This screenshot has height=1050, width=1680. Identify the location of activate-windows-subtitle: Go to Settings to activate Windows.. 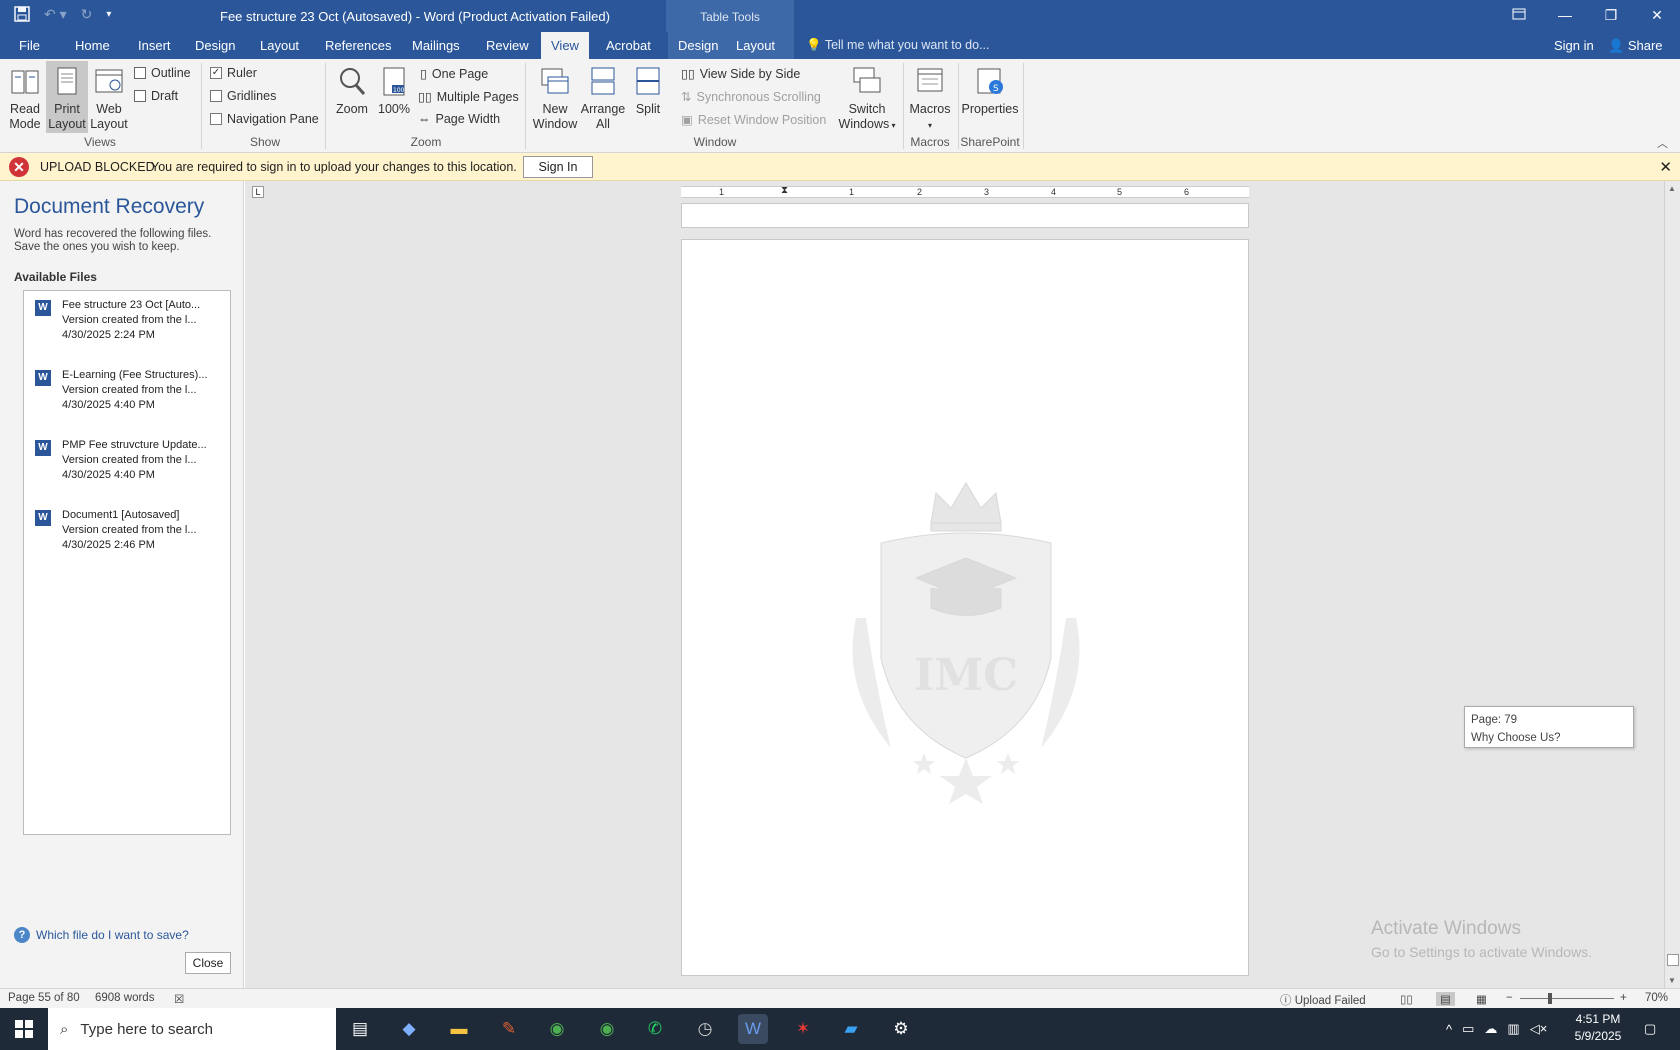
(1481, 952).